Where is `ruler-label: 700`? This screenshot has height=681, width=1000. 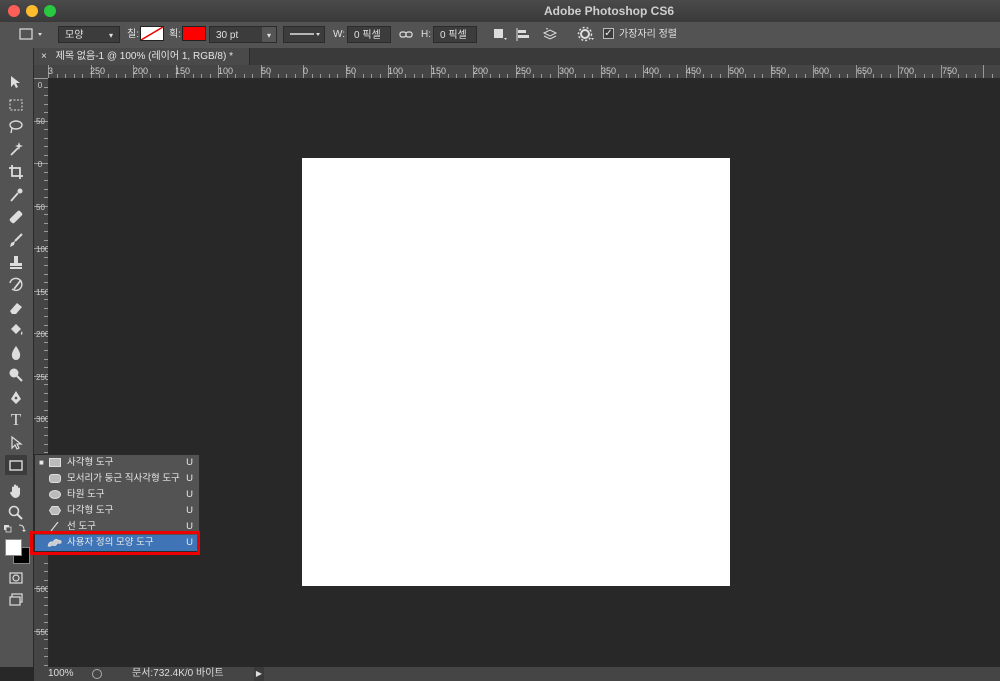
ruler-label: 700 is located at coordinates (907, 71).